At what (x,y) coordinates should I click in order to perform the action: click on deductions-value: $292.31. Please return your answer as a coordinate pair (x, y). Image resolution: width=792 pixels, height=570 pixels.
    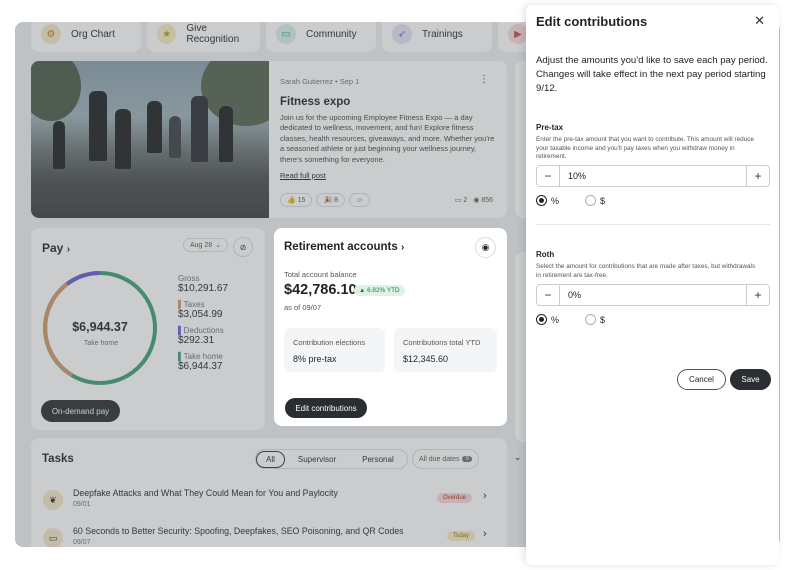
    Looking at the image, I should click on (196, 340).